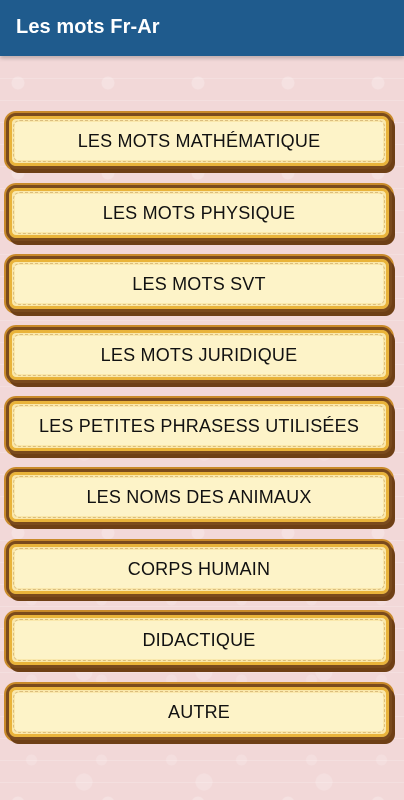 This screenshot has width=404, height=800. I want to click on category-label: LES MOTS SVT, so click(199, 283).